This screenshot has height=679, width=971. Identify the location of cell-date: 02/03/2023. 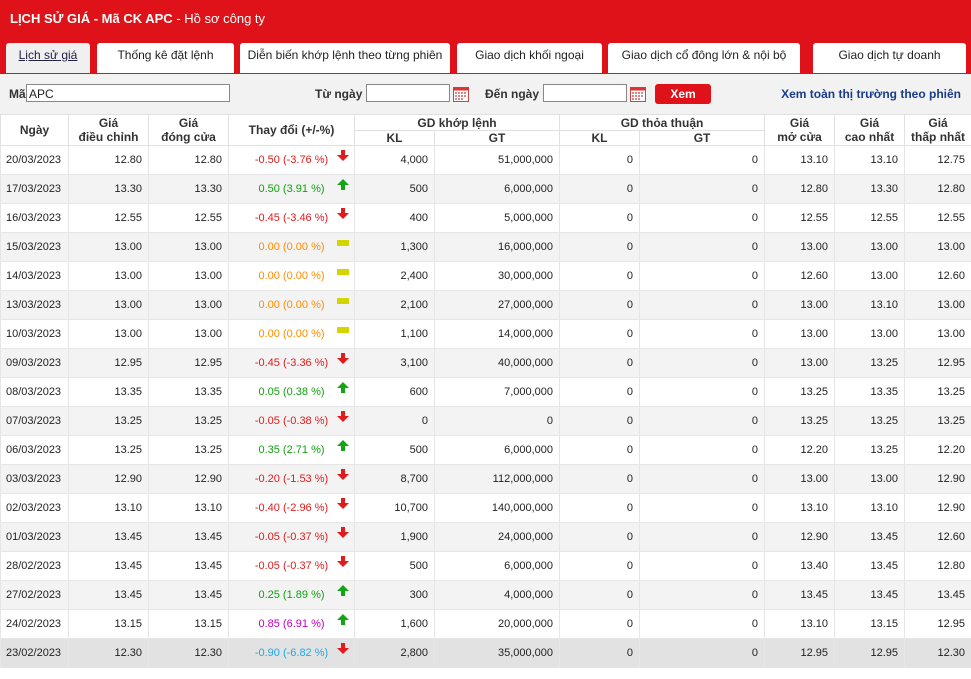
(34, 508).